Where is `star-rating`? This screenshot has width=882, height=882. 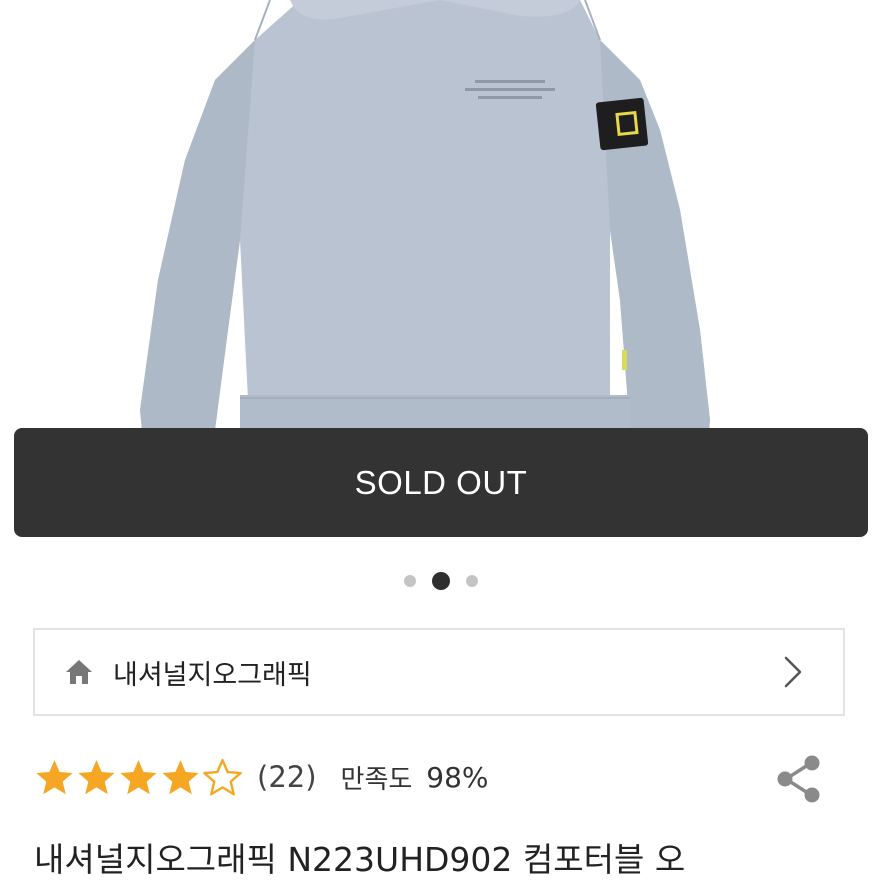 star-rating is located at coordinates (138, 777).